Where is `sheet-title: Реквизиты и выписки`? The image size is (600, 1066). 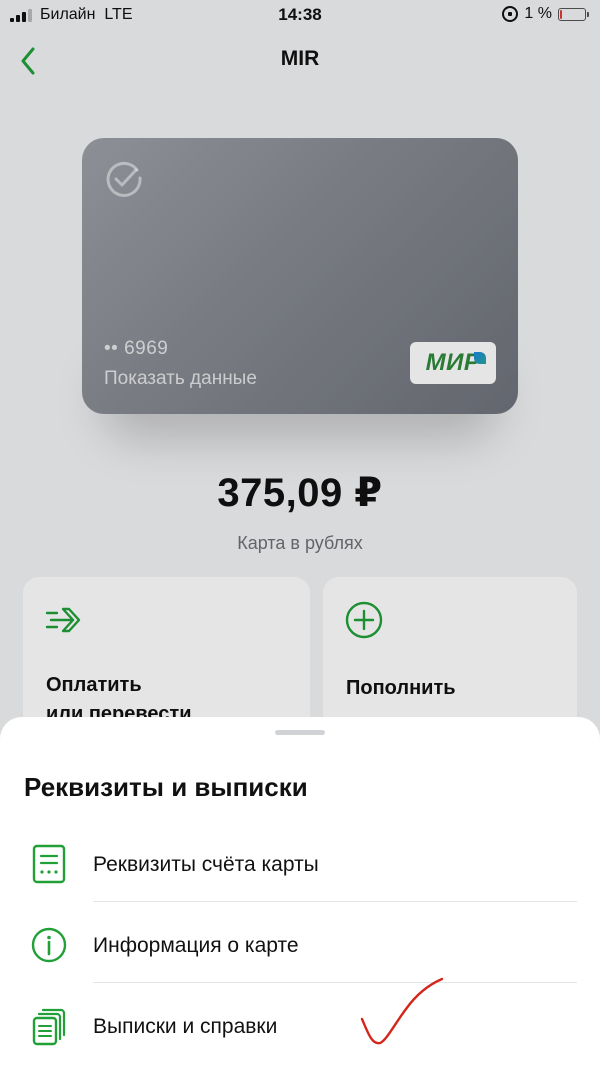
sheet-title: Реквизиты и выписки is located at coordinates (166, 787).